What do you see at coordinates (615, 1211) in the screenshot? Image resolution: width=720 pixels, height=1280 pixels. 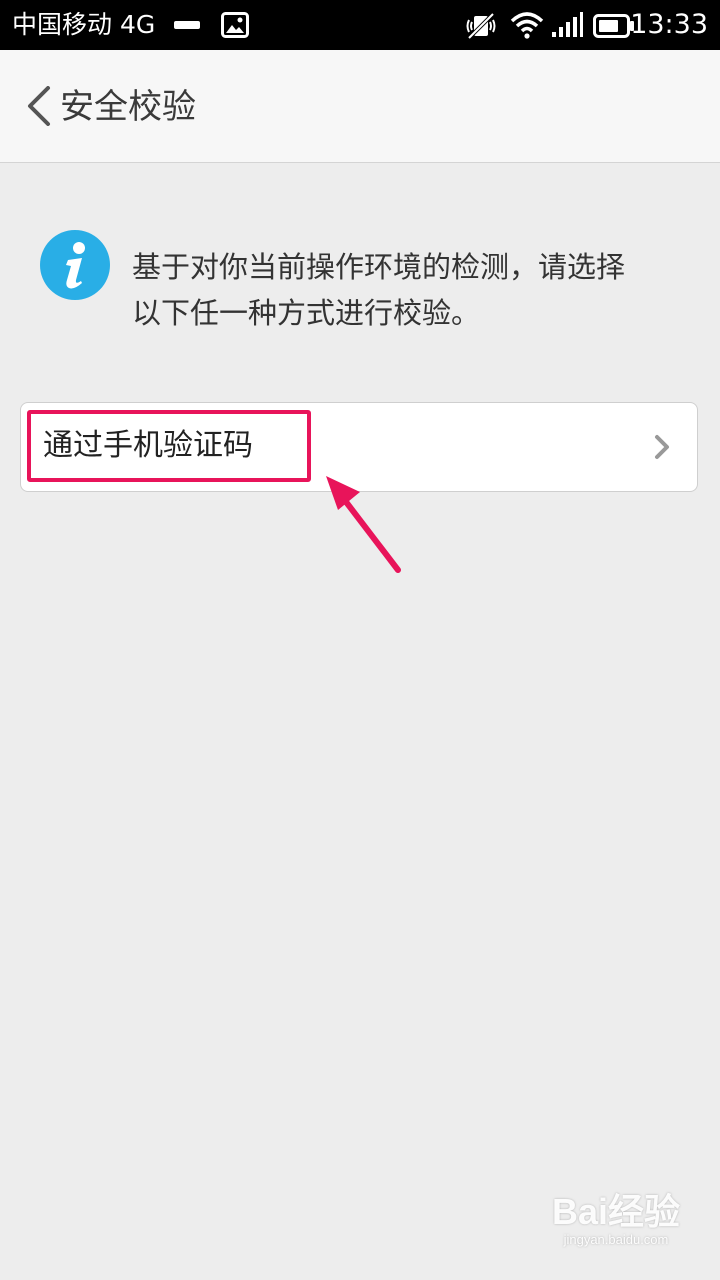 I see `watermark-logo: Bai经验` at bounding box center [615, 1211].